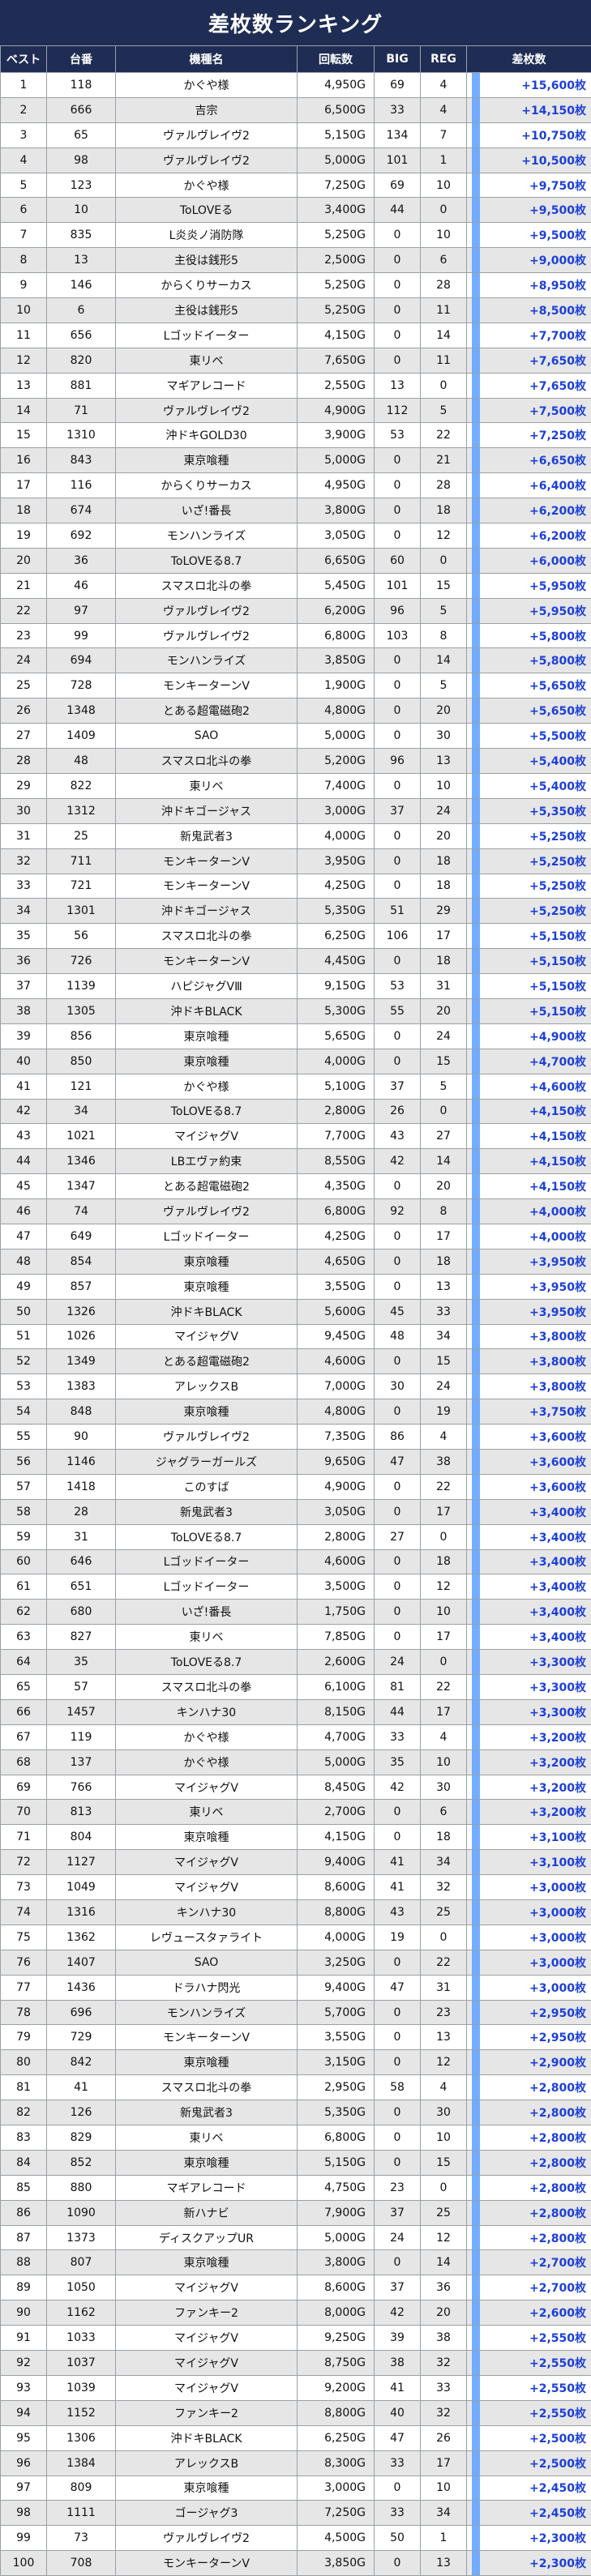 The image size is (591, 2576). Describe the element at coordinates (207, 711) in the screenshot. I see `machine-name-cell: とある超電磁砲2` at that location.